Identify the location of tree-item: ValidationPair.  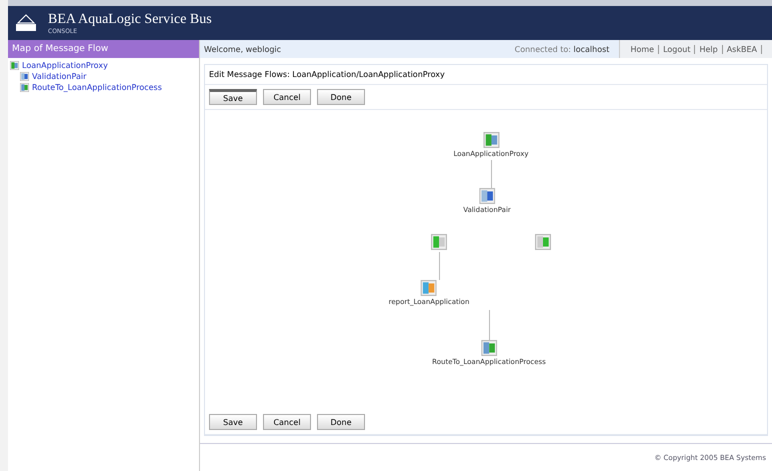
(59, 76).